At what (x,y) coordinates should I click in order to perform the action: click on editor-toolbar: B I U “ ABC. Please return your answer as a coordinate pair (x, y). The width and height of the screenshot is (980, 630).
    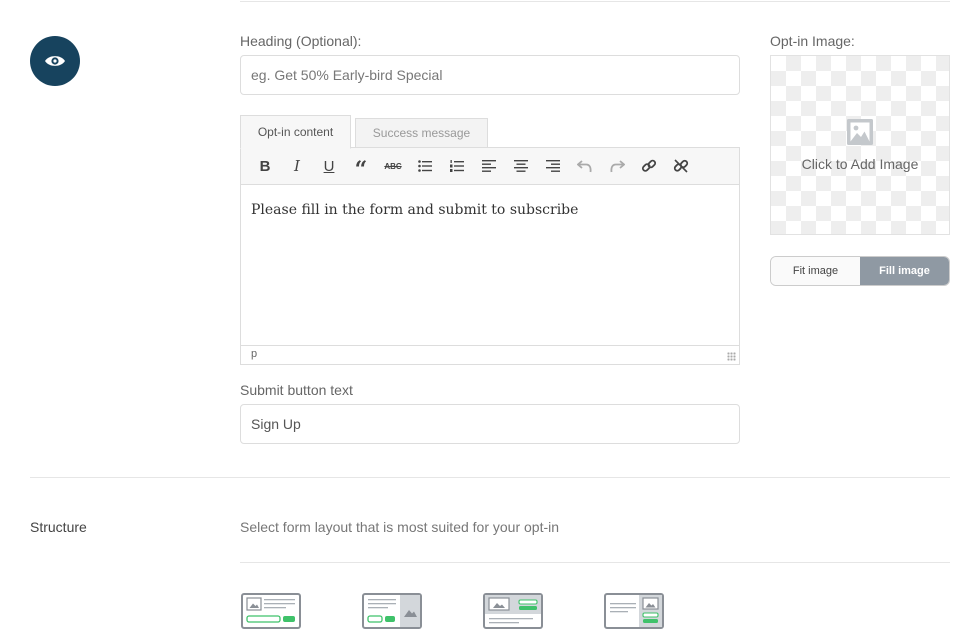
    Looking at the image, I should click on (490, 166).